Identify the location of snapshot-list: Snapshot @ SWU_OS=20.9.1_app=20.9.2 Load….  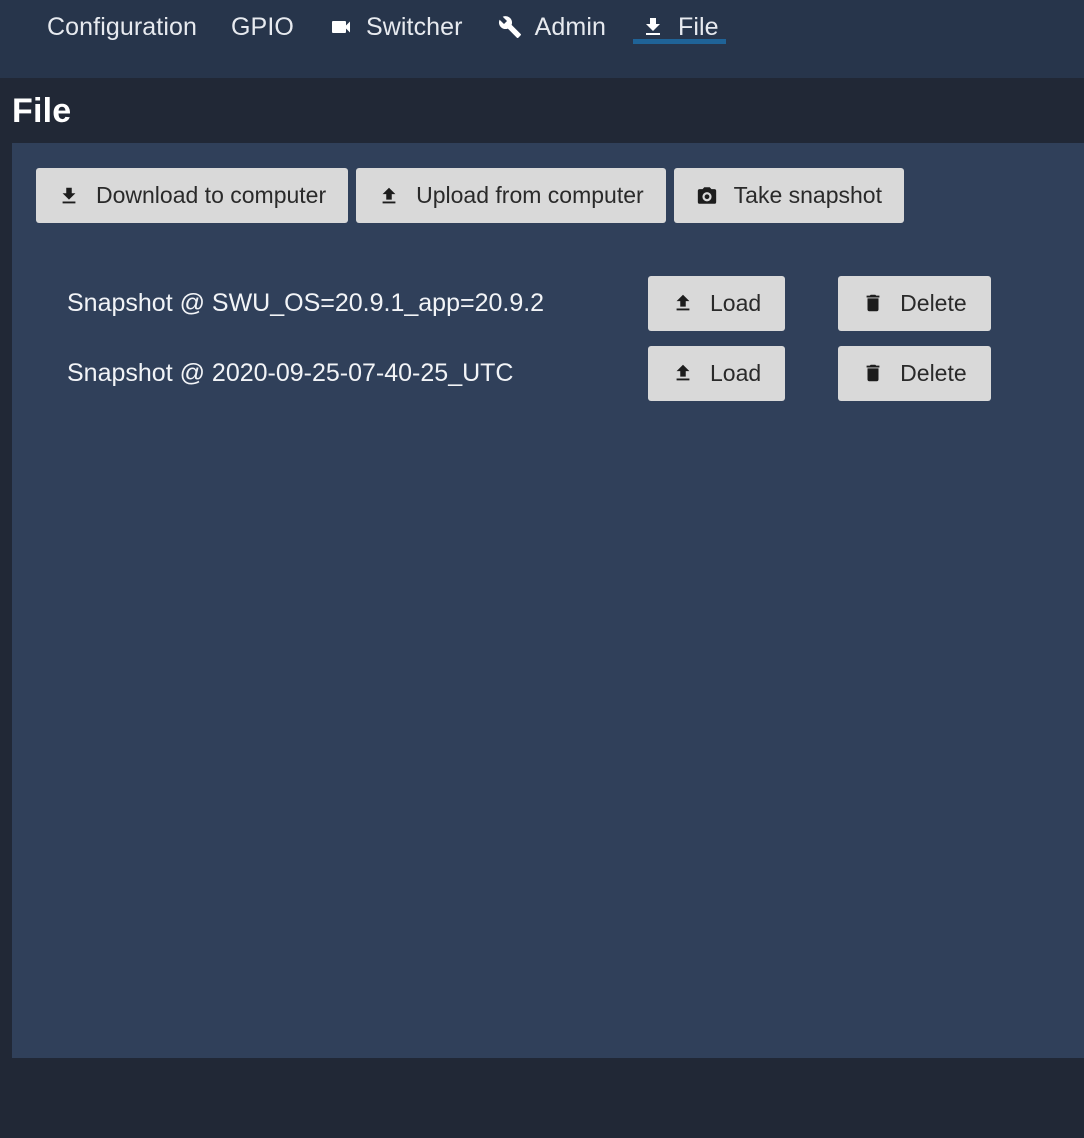
(548, 338).